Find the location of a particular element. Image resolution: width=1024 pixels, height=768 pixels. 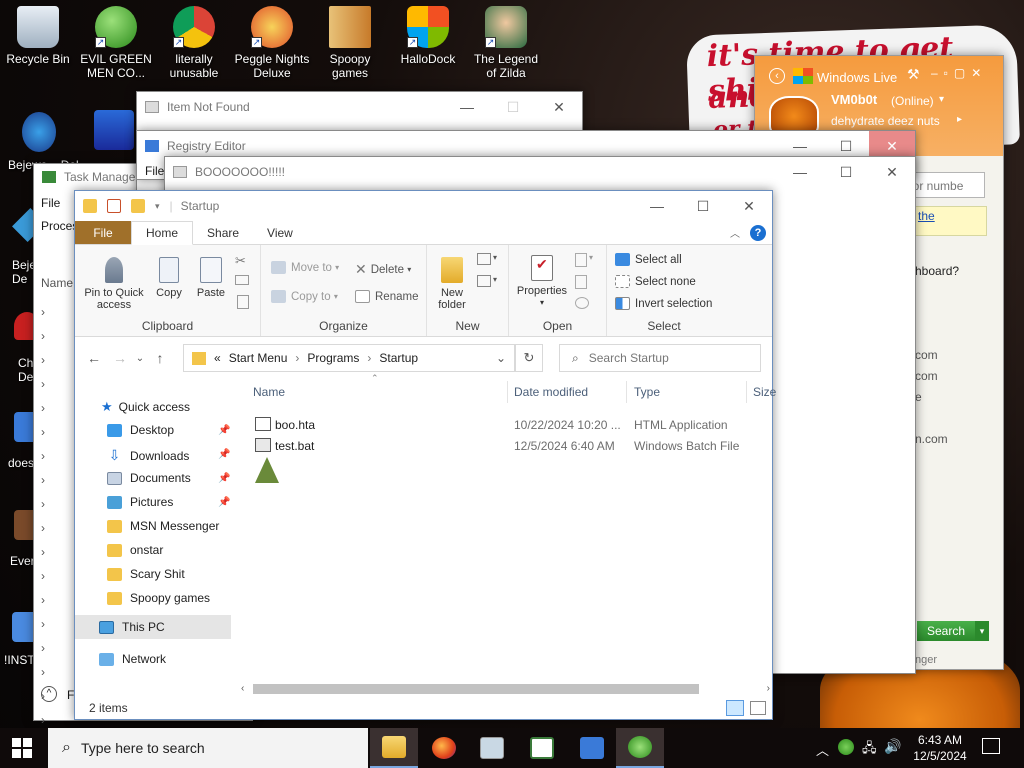

back-arrow-icon: ← is located at coordinates (94, 358).